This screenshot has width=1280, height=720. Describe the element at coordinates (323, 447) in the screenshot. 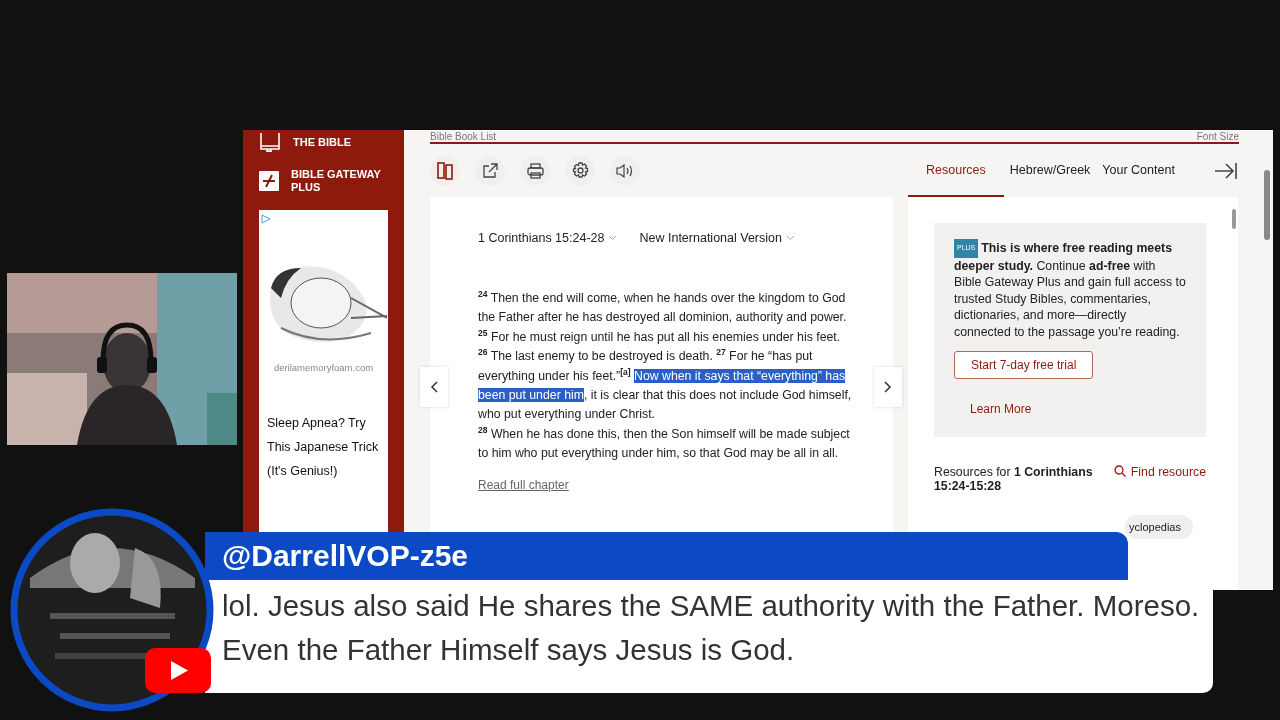

I see `ad-headline: Sleep Apnea? Try This Japanese Trick (It's Genius!)` at that location.